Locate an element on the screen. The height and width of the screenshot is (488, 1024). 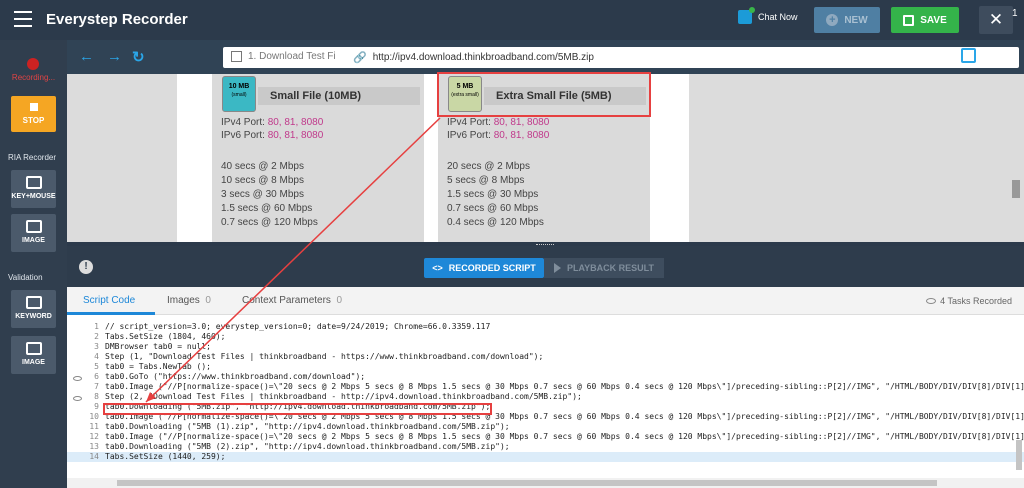
code-horizontal-scrollbar is located at coordinates (545, 483).